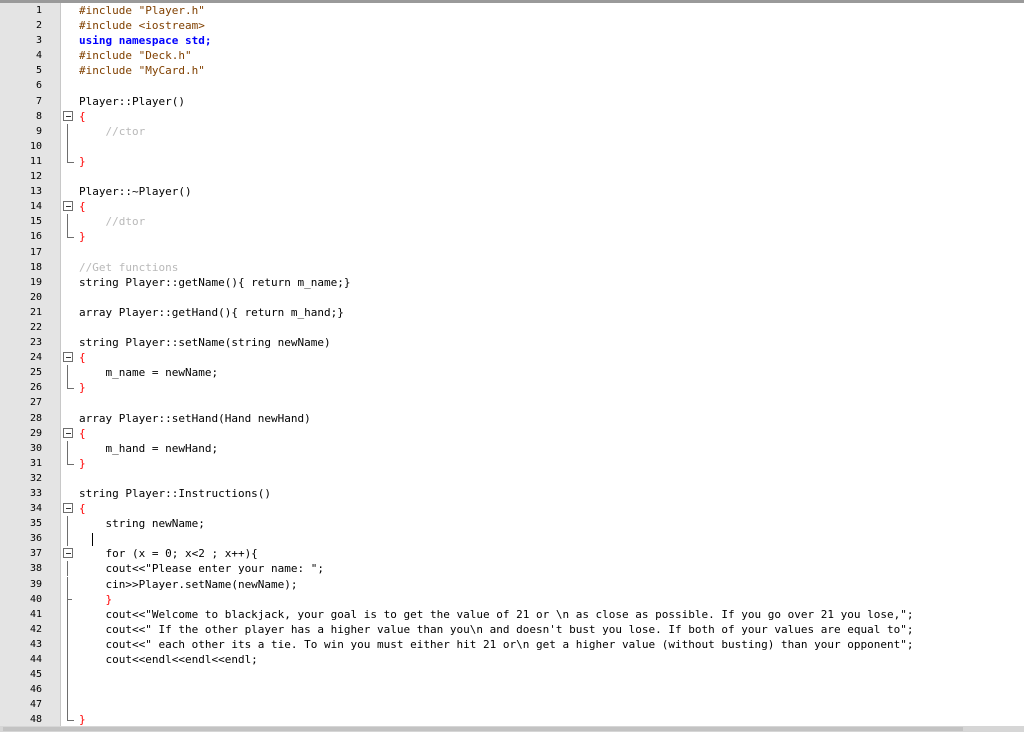 The height and width of the screenshot is (732, 1024). I want to click on code-line: 3 using namespace std;, so click(512, 40).